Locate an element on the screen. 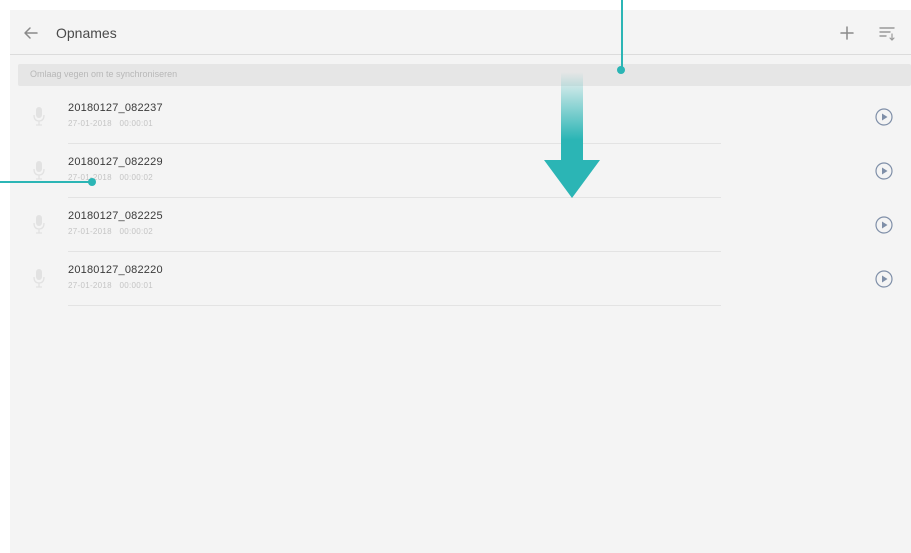 Image resolution: width=911 pixels, height=553 pixels. row-divider is located at coordinates (394, 305).